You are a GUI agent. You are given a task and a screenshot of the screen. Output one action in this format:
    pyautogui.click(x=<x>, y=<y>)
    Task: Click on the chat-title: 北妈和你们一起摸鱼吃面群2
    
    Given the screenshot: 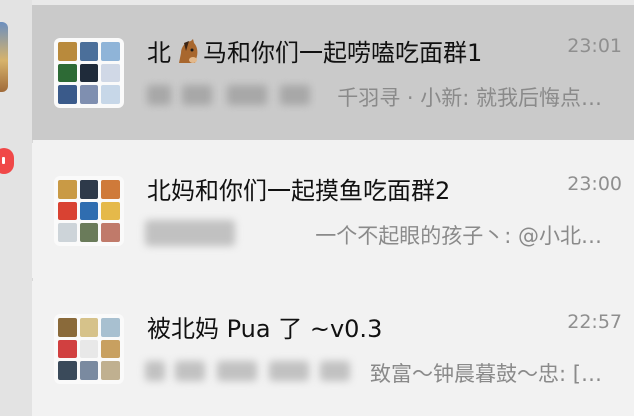 What is the action you would take?
    pyautogui.click(x=299, y=191)
    